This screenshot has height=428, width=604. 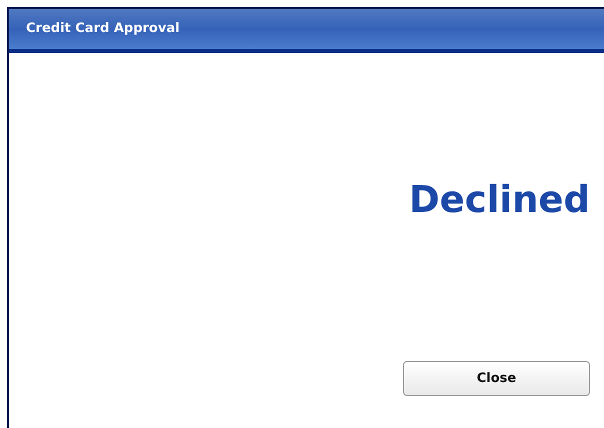 What do you see at coordinates (496, 378) in the screenshot?
I see `close-button: Close` at bounding box center [496, 378].